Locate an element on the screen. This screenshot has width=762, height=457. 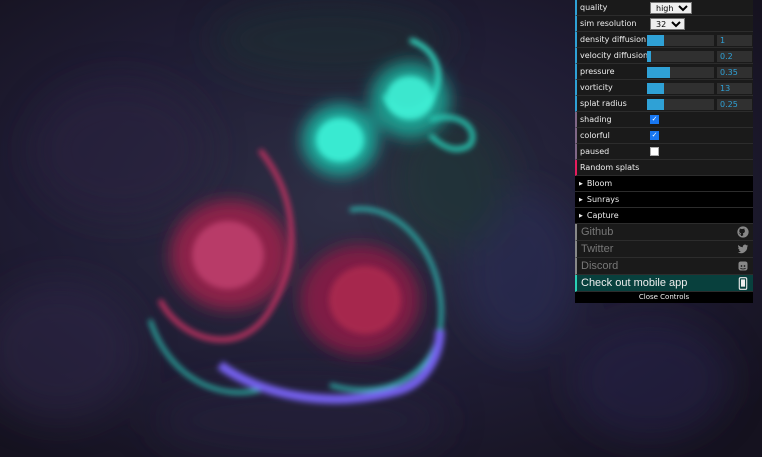
paused-checkbox is located at coordinates (654, 151).